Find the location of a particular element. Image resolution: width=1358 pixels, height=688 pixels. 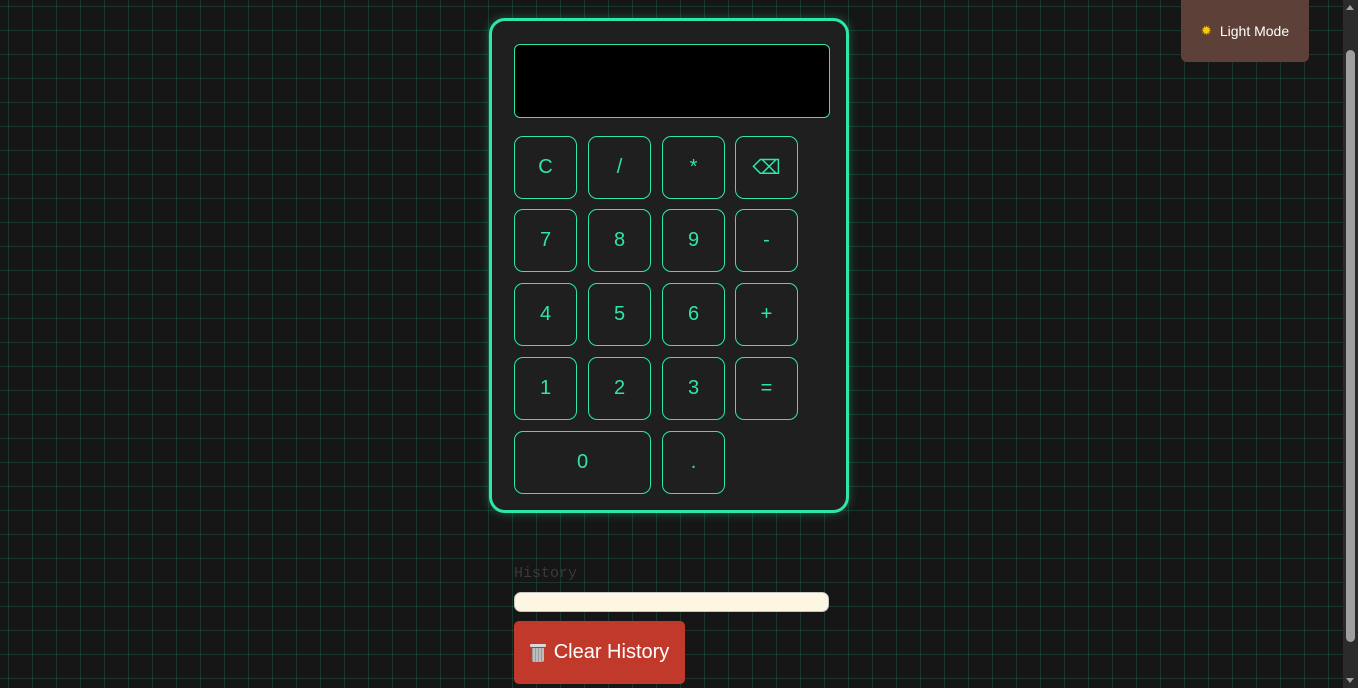

digit-2-button: 2 is located at coordinates (619, 388).